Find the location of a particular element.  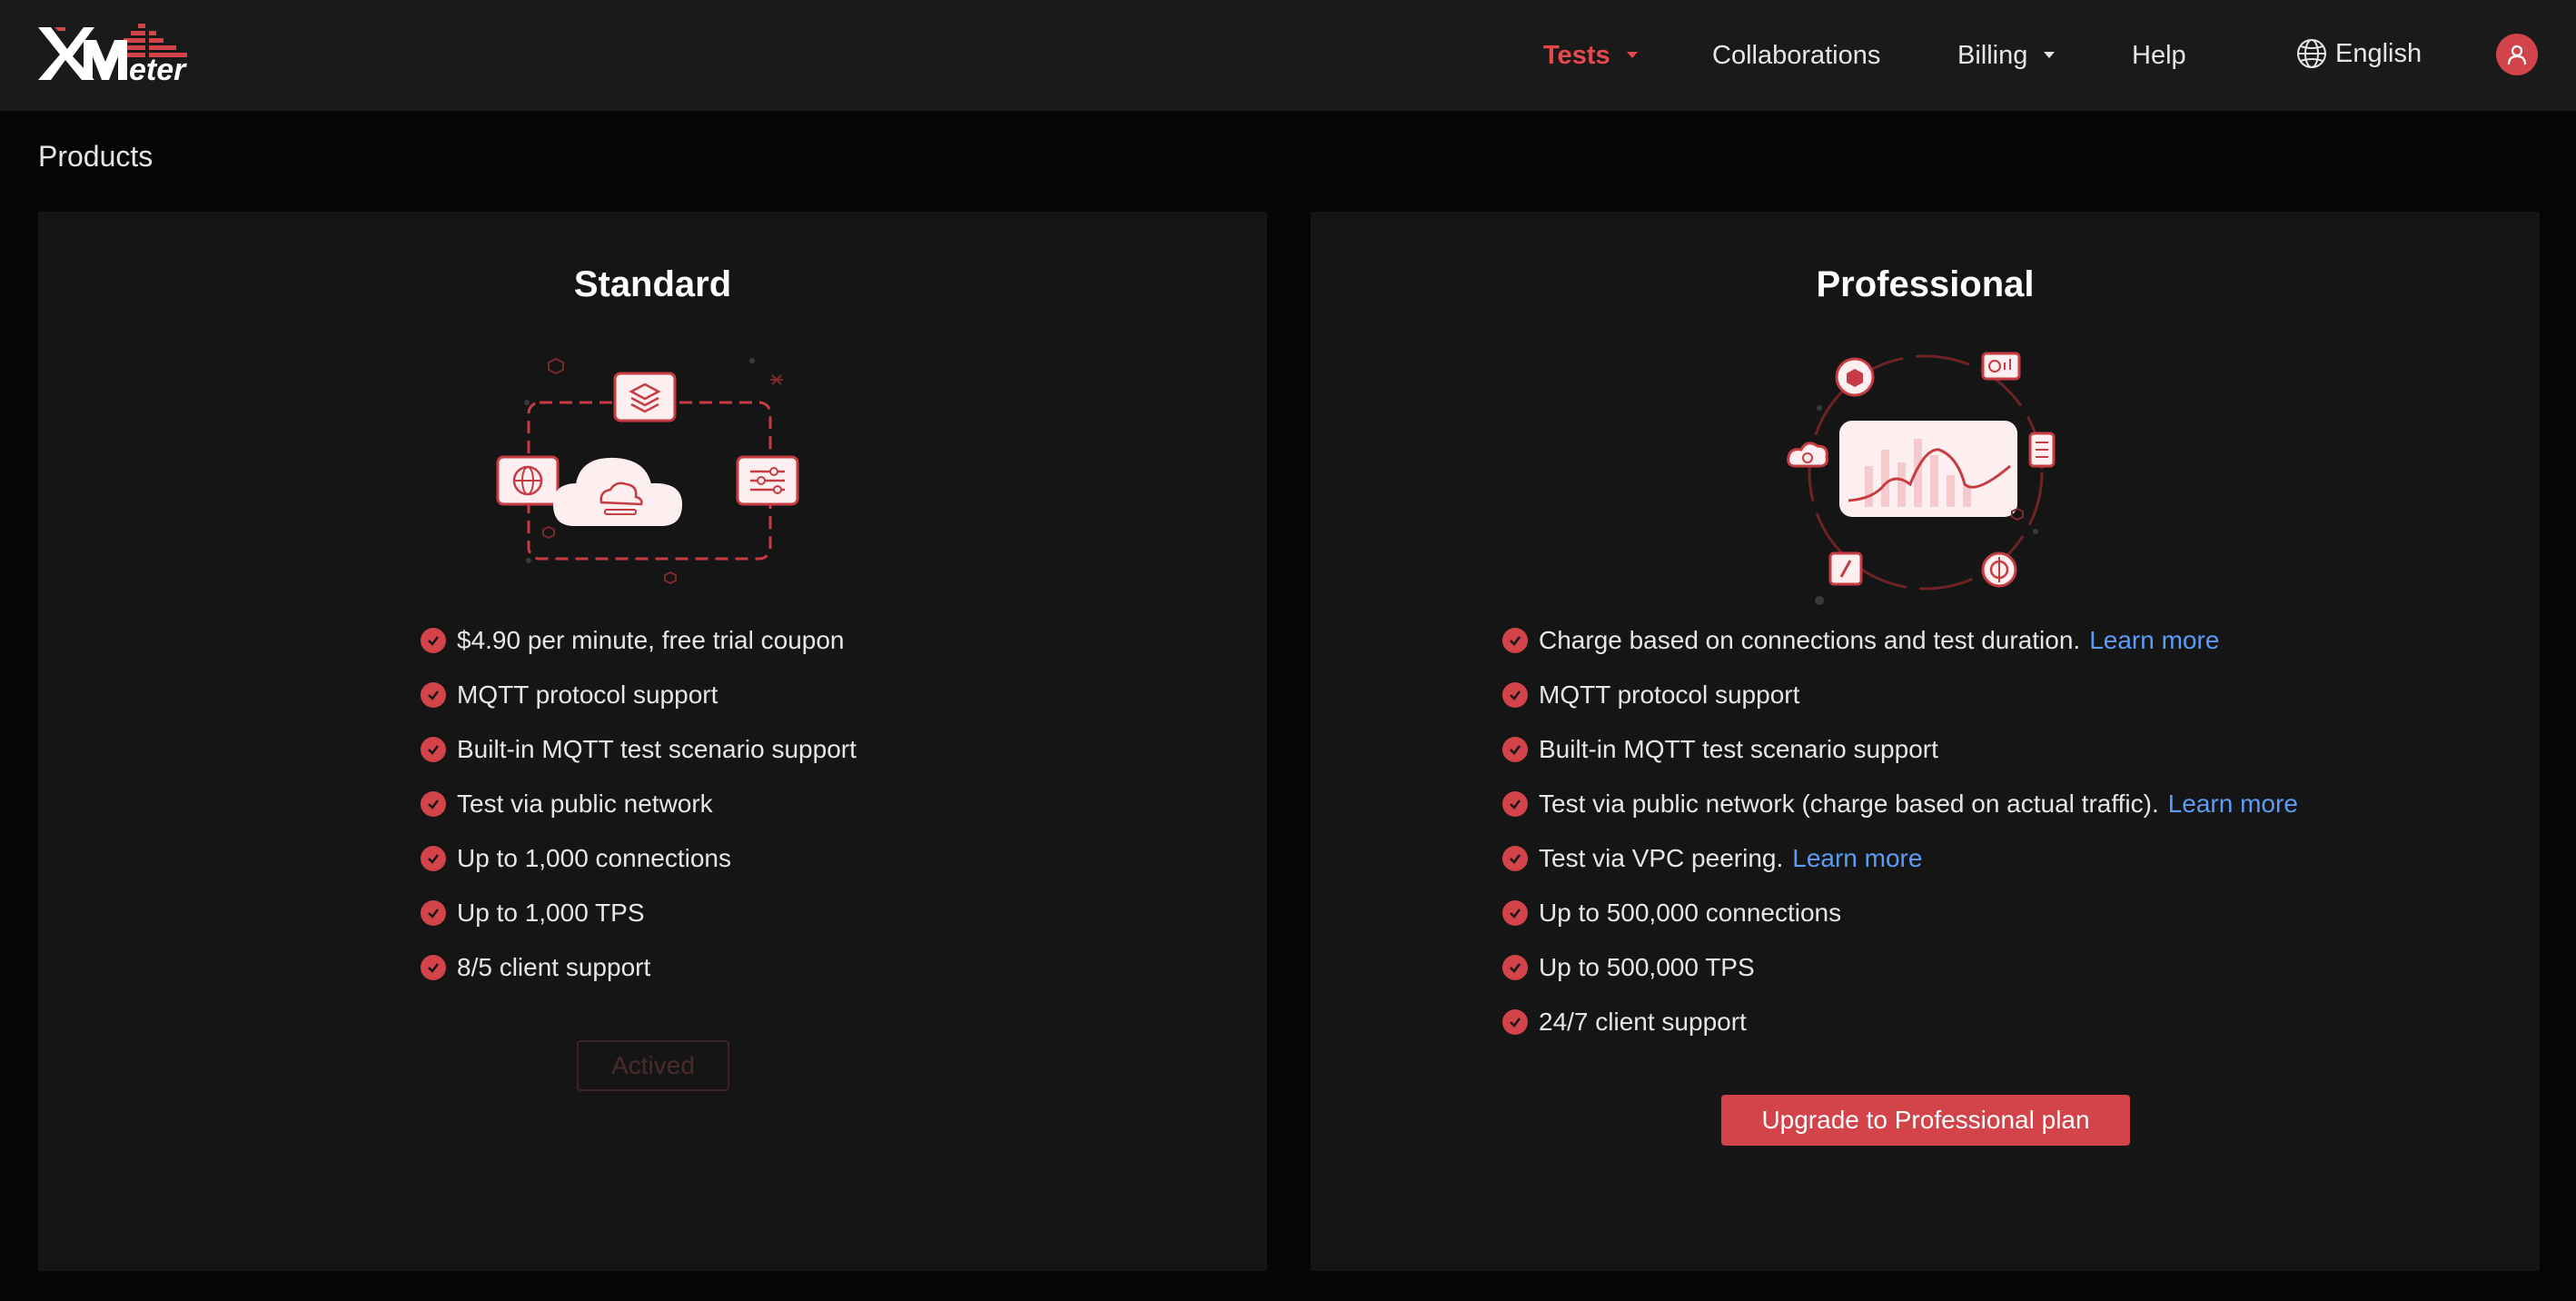

feature-text: 8/5 client support is located at coordinates (554, 967).